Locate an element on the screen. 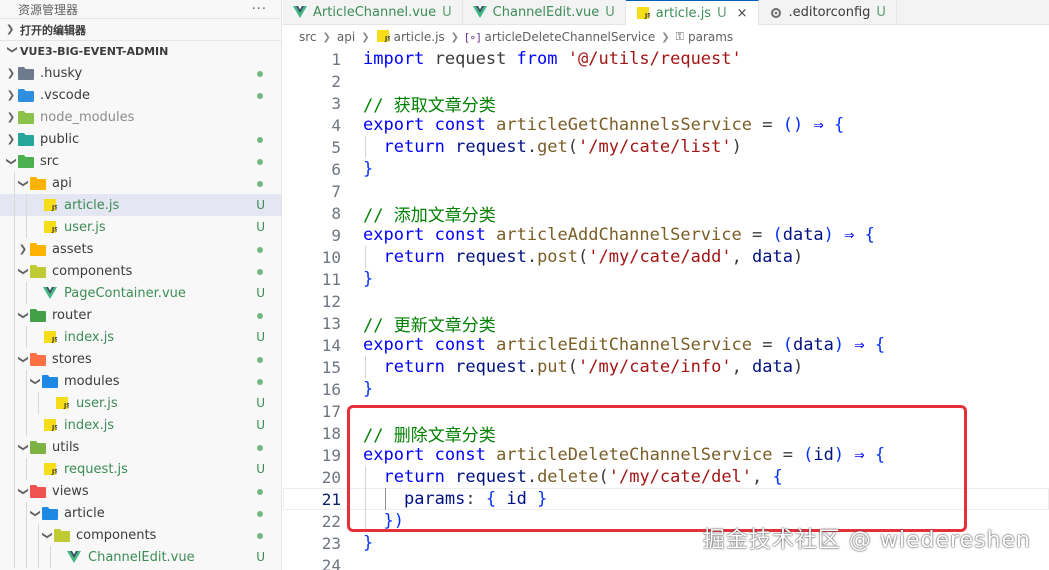 This screenshot has height=570, width=1049. breadcrumb-item: api is located at coordinates (346, 37).